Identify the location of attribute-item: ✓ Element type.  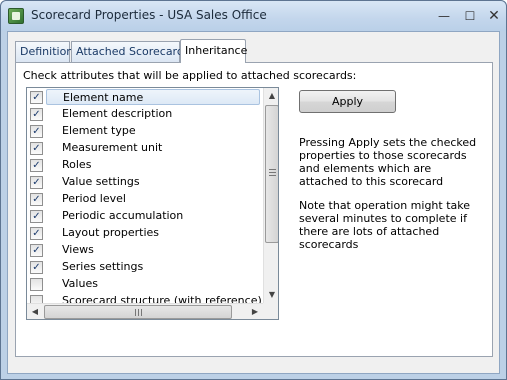
(145, 131).